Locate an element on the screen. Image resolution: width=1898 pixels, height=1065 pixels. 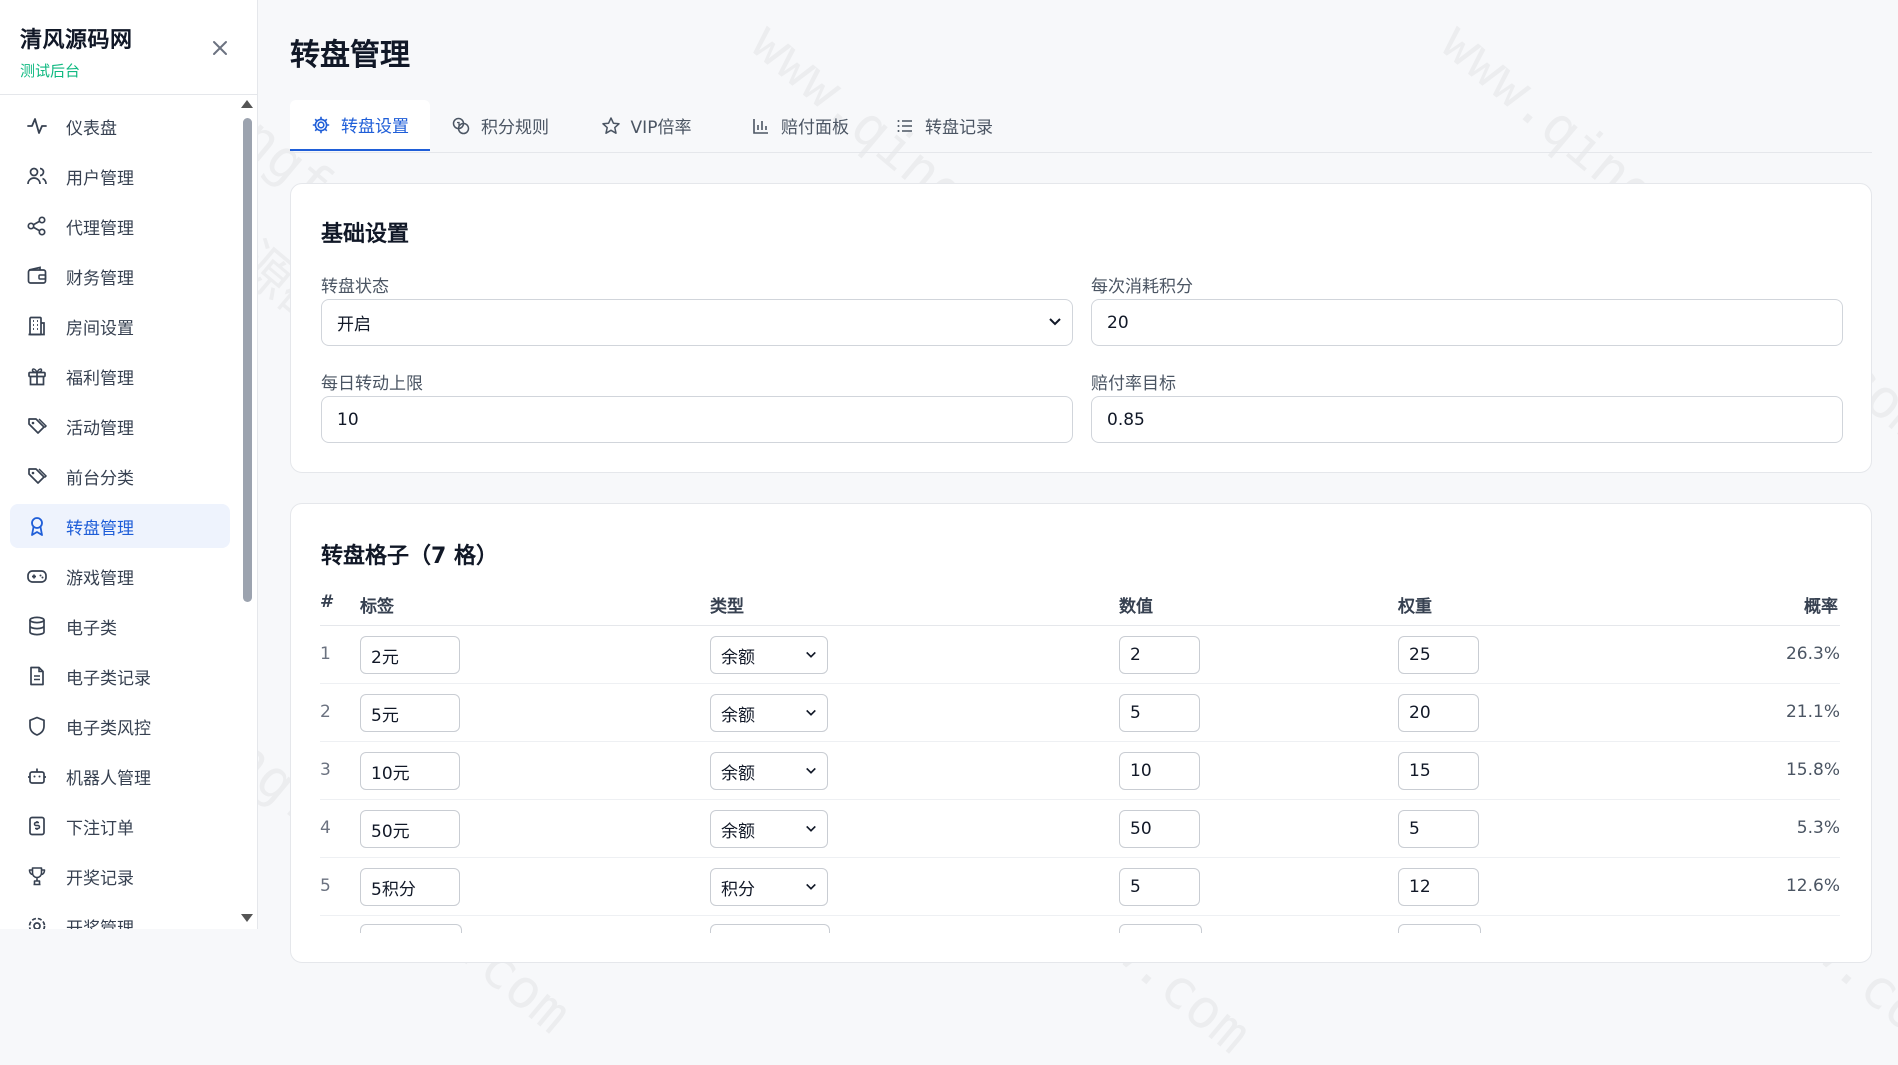
daily-limit-input: 10 is located at coordinates (697, 419).